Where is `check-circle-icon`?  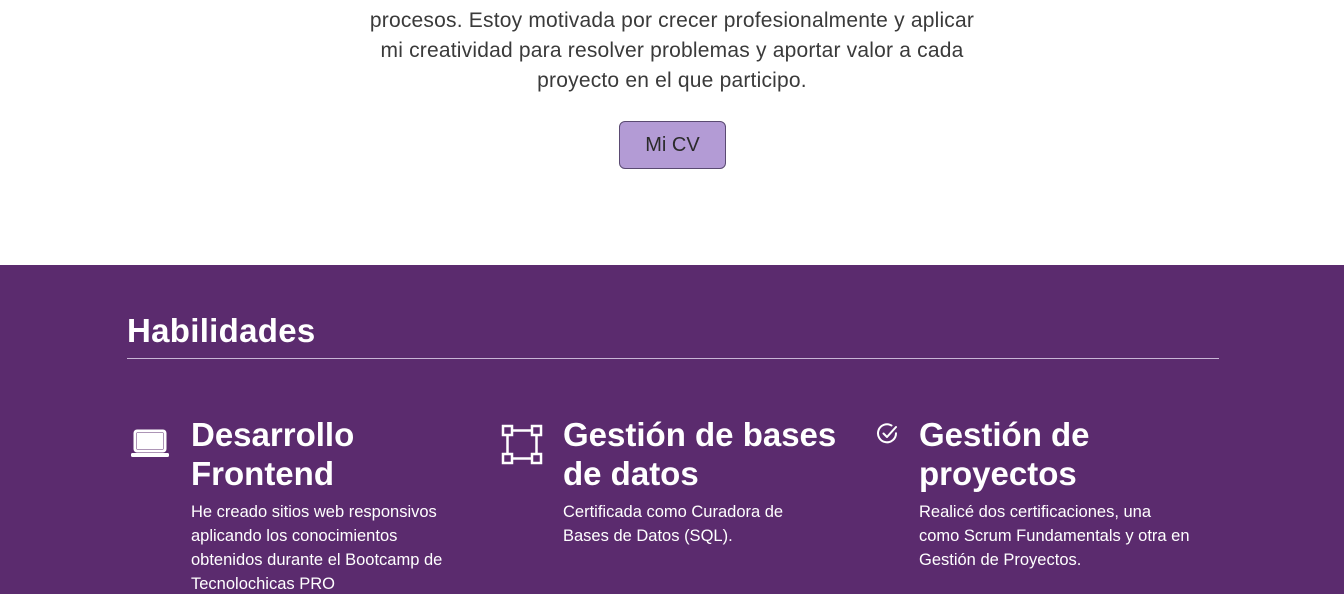 check-circle-icon is located at coordinates (888, 436).